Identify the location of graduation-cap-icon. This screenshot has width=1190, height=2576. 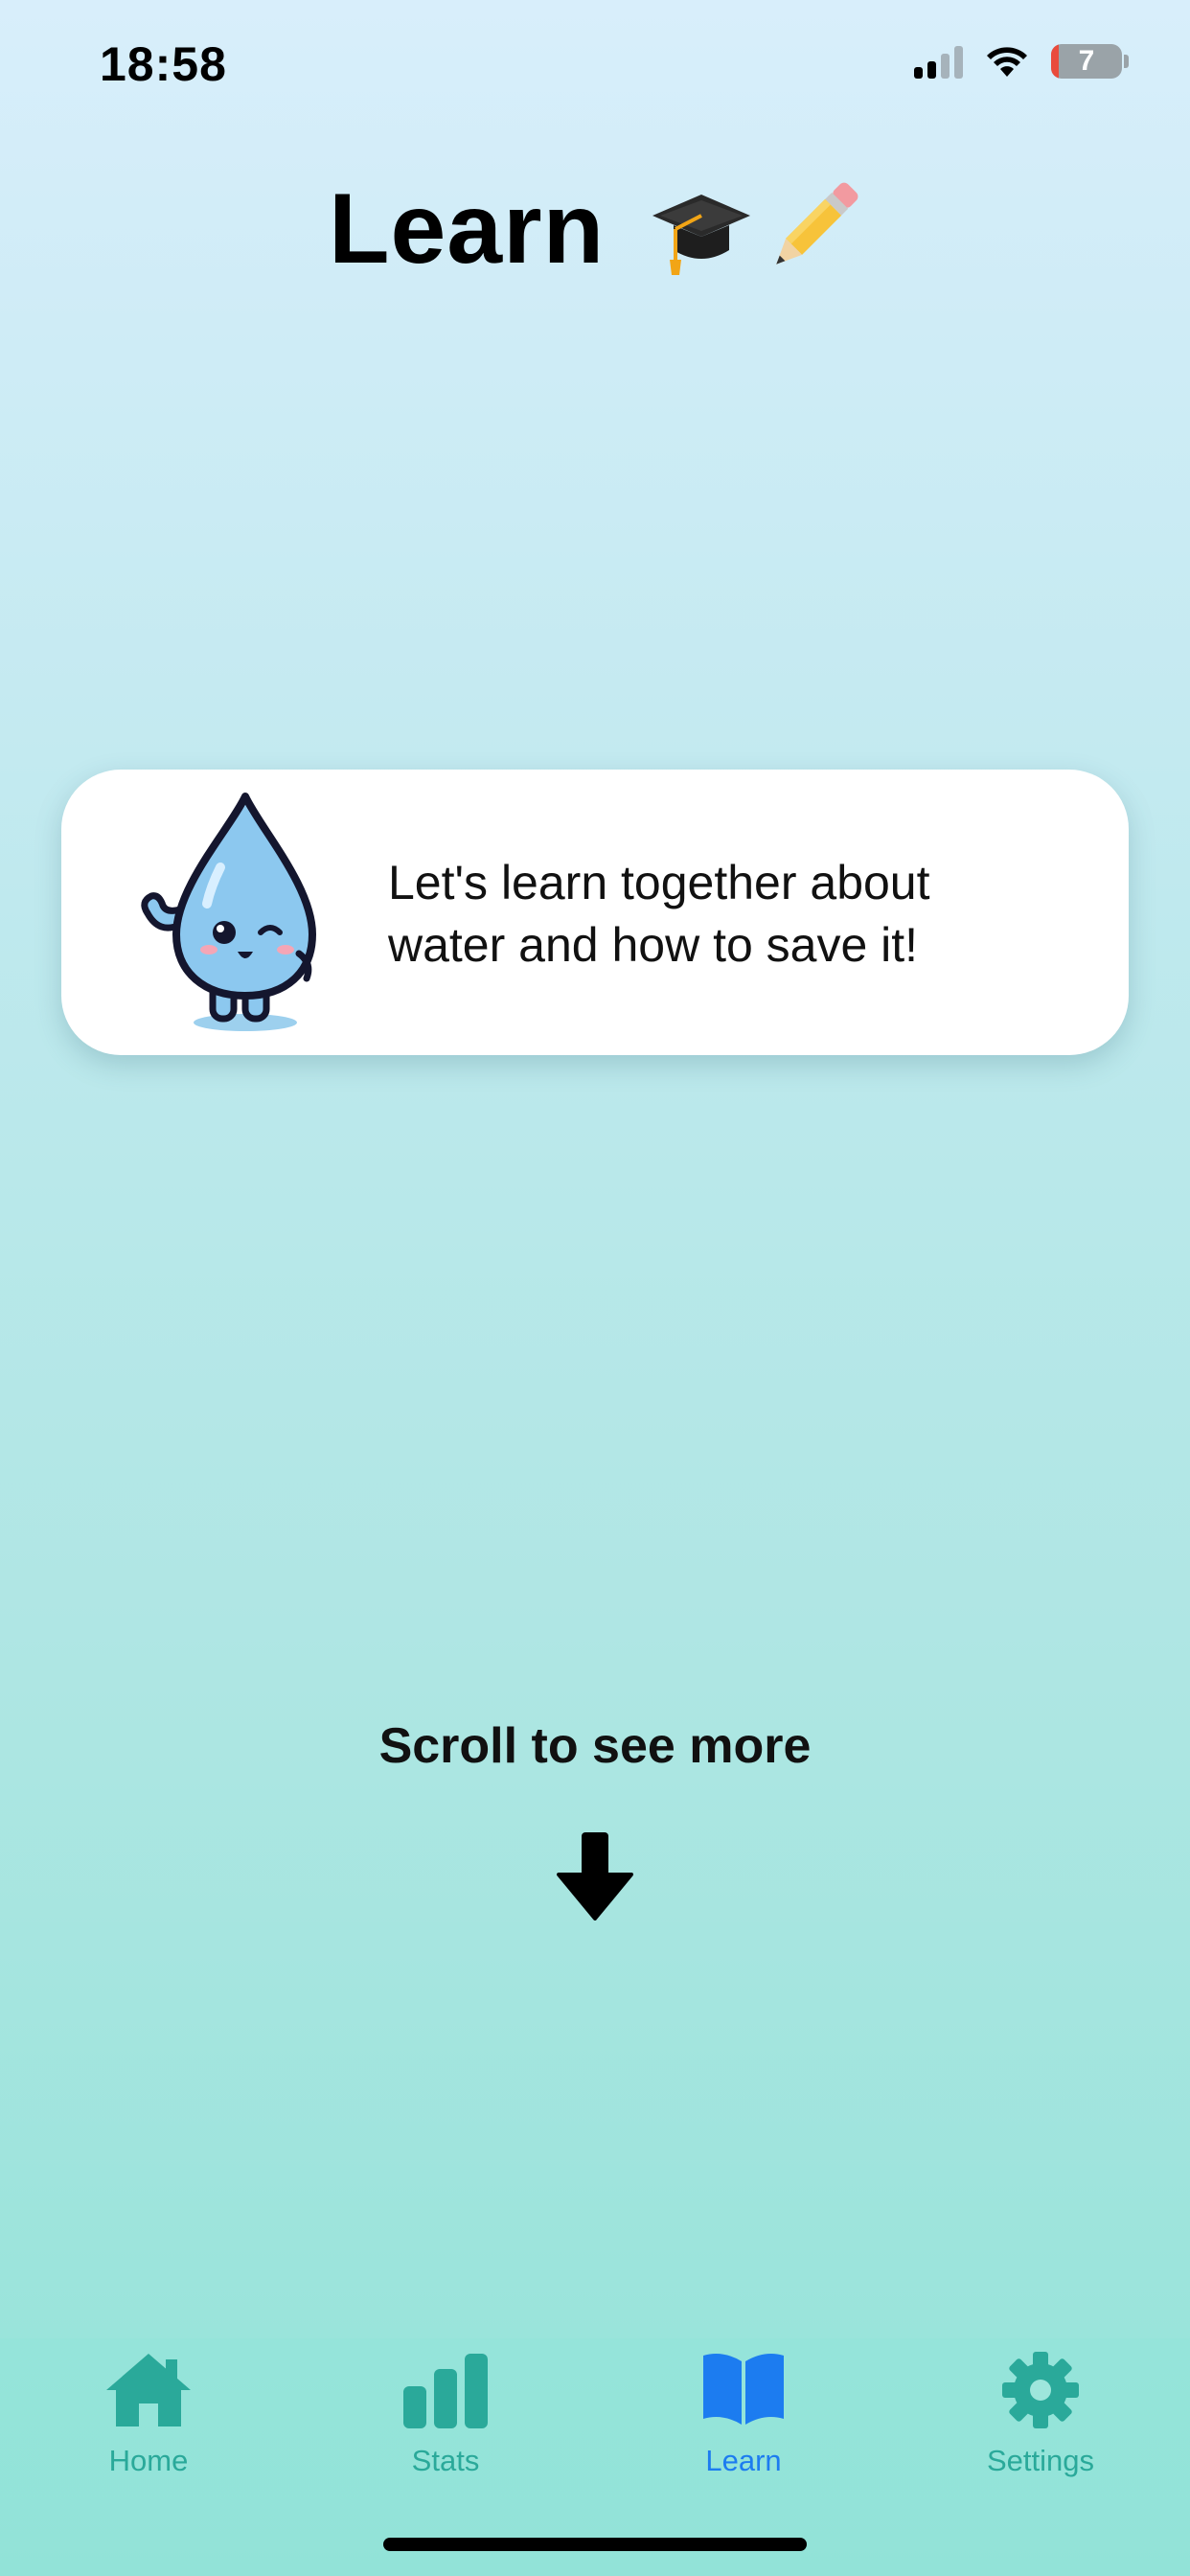
(701, 234).